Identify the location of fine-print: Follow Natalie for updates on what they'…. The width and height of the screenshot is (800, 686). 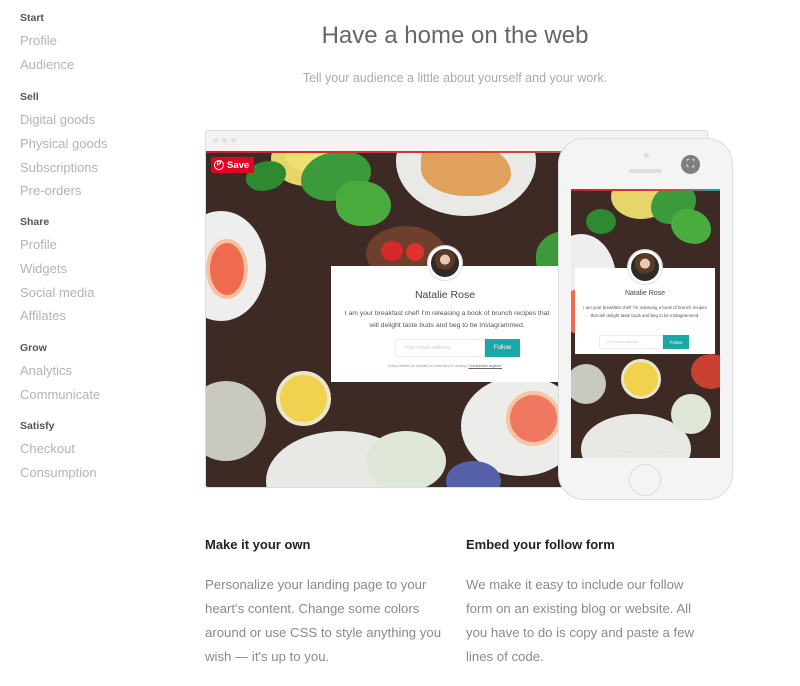
(445, 366).